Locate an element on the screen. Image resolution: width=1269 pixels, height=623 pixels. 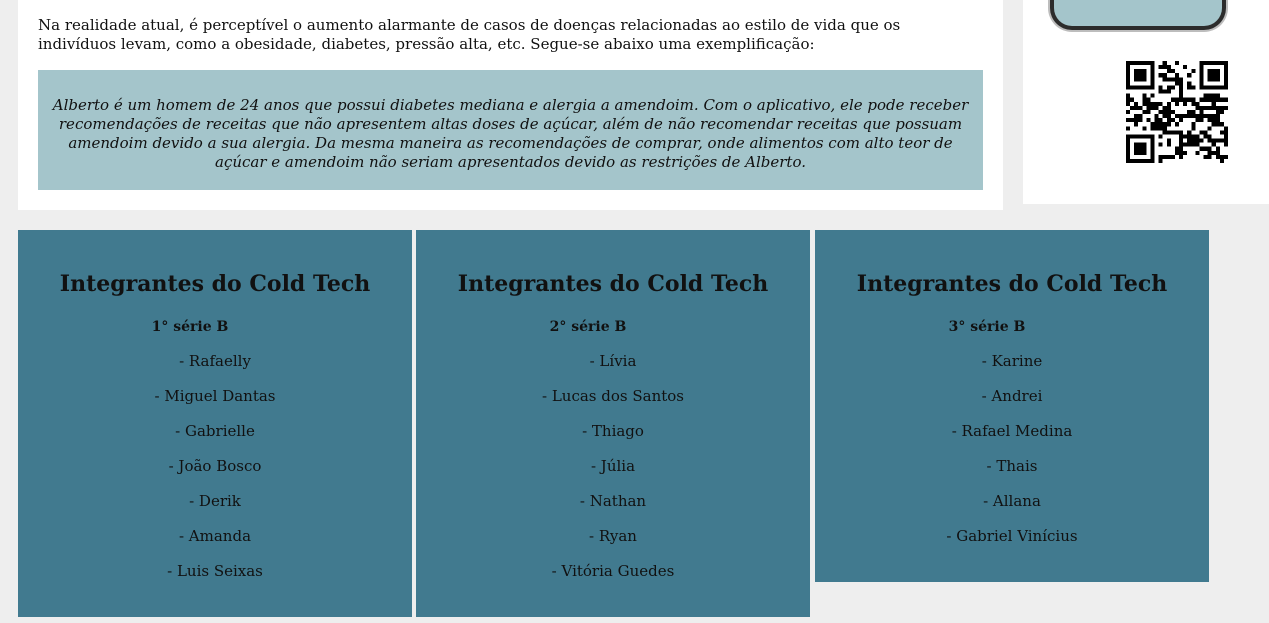
list-item: - Lívia is located at coordinates (613, 361).